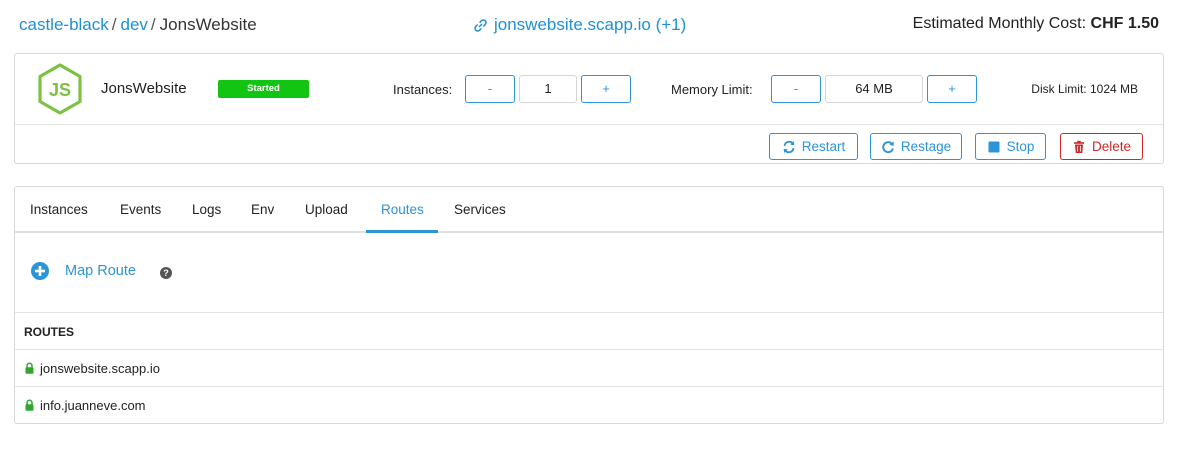 This screenshot has width=1179, height=453. I want to click on routes-header-label: ROUTES, so click(49, 332).